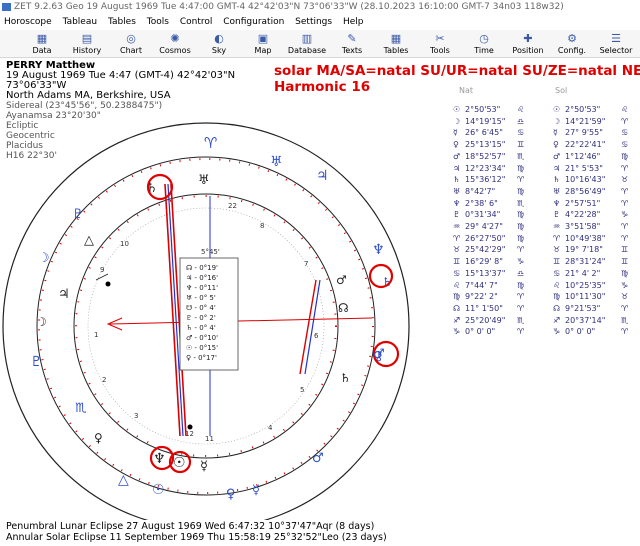  Describe the element at coordinates (485, 180) in the screenshot. I see `natal-position: 15°36'12"` at that location.